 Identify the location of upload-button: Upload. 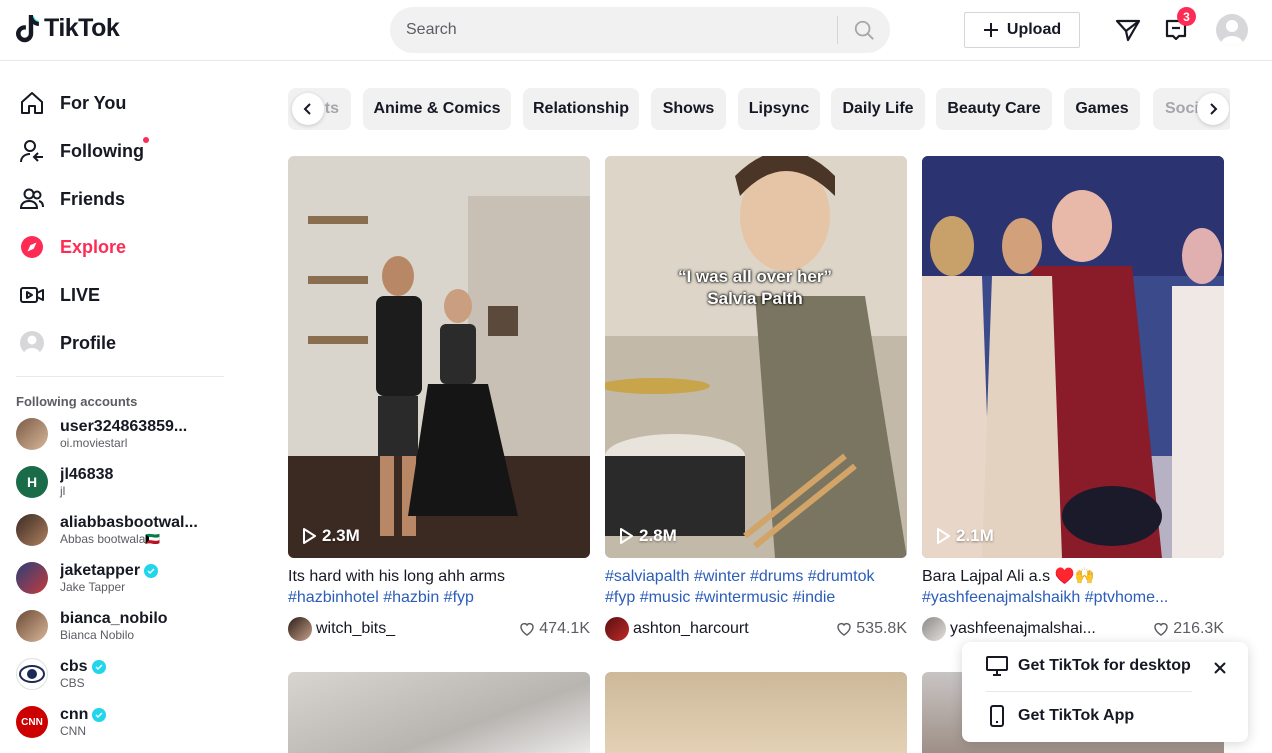
(1022, 30).